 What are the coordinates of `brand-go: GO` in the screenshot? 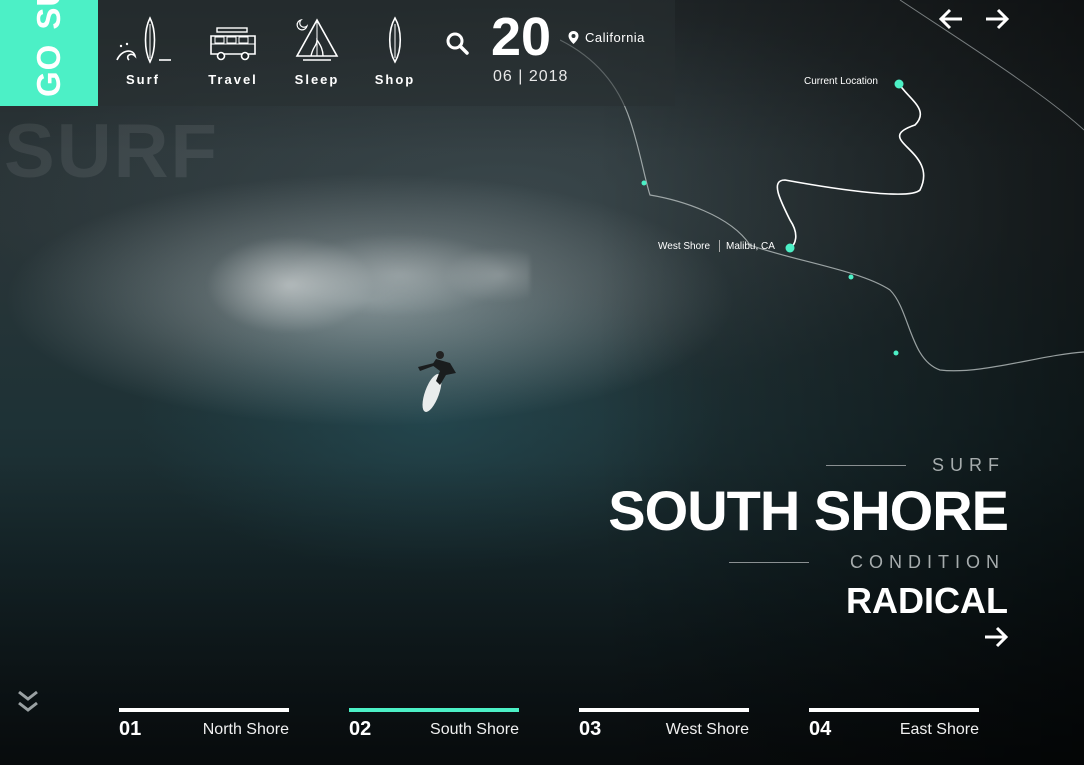 It's located at (48, 70).